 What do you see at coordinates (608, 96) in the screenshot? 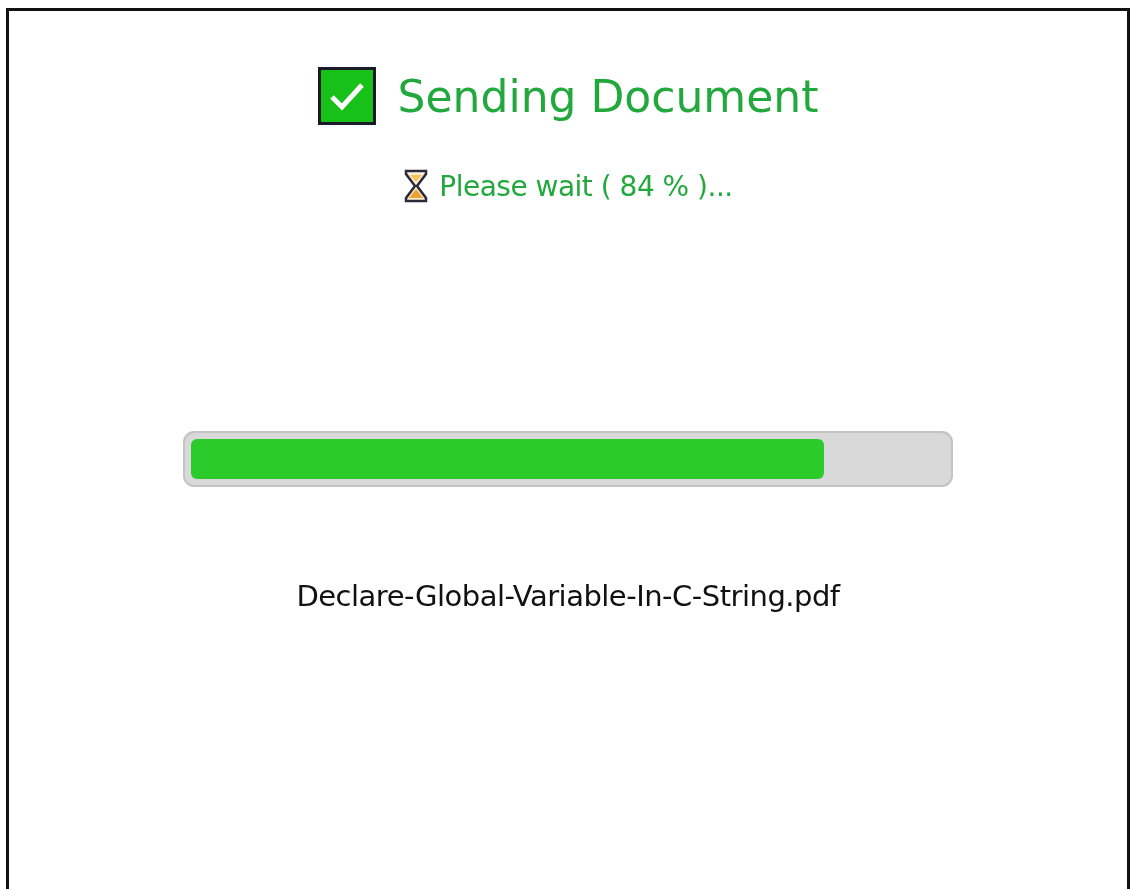
I see `dialog-title: Sending Document` at bounding box center [608, 96].